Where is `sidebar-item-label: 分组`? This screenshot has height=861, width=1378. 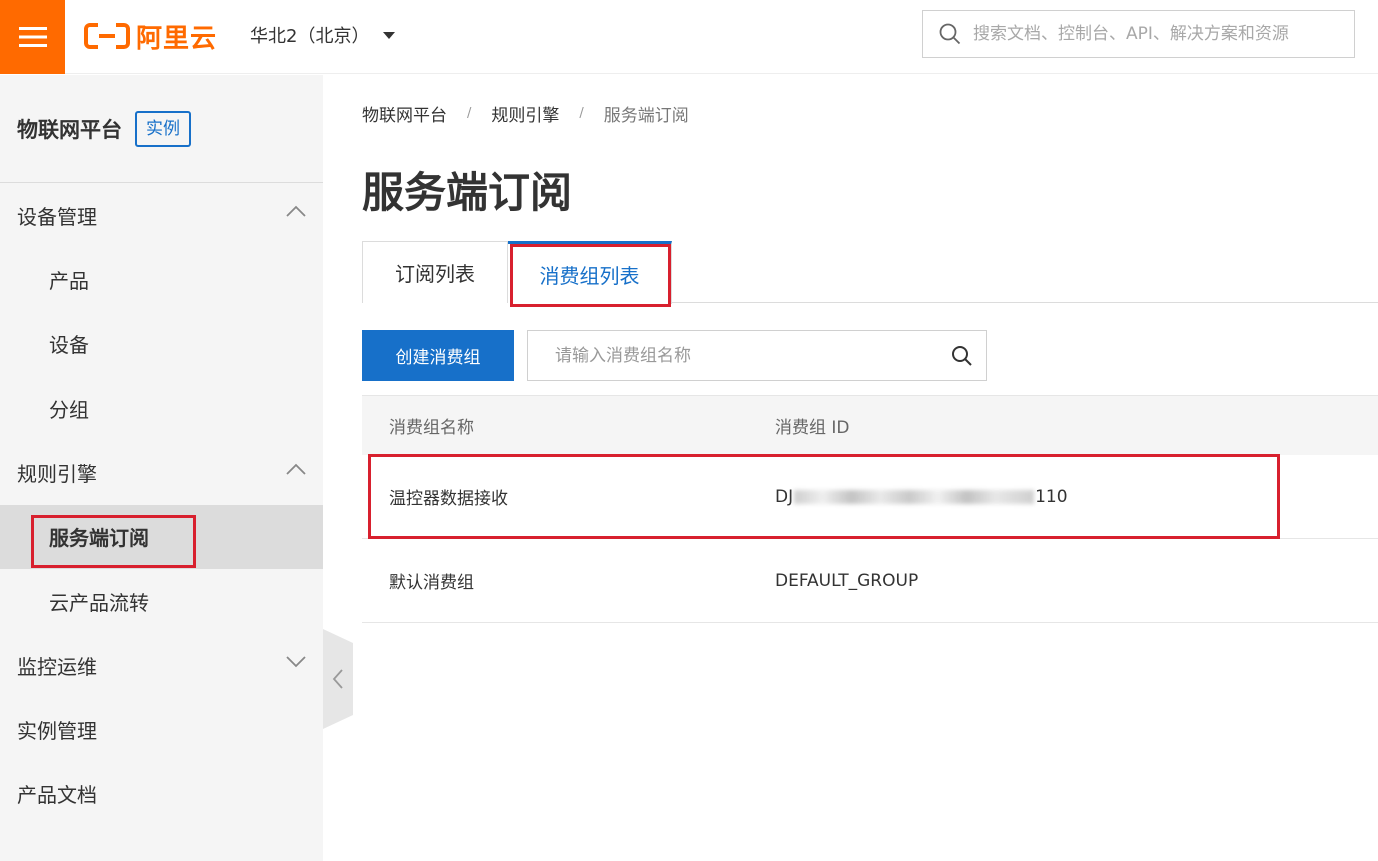
sidebar-item-label: 分组 is located at coordinates (69, 409).